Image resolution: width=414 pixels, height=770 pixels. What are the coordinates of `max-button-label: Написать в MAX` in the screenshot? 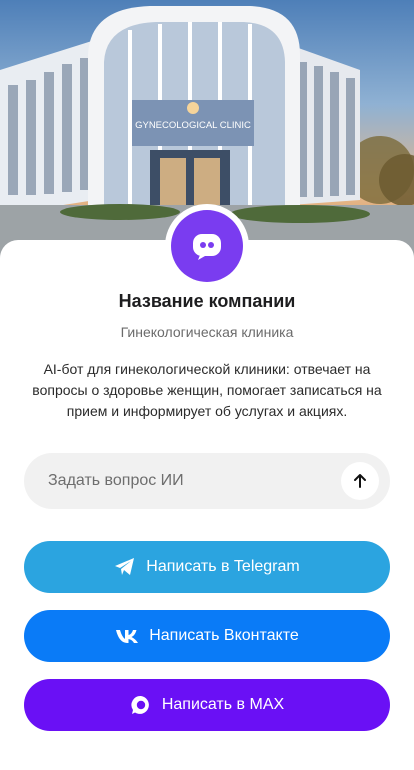 It's located at (223, 704).